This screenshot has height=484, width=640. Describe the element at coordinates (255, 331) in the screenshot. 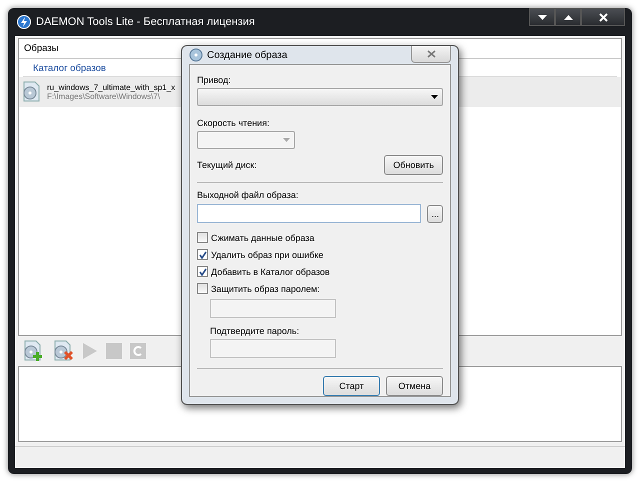

I see `confirm-password-label: Подтвердите пароль:` at that location.